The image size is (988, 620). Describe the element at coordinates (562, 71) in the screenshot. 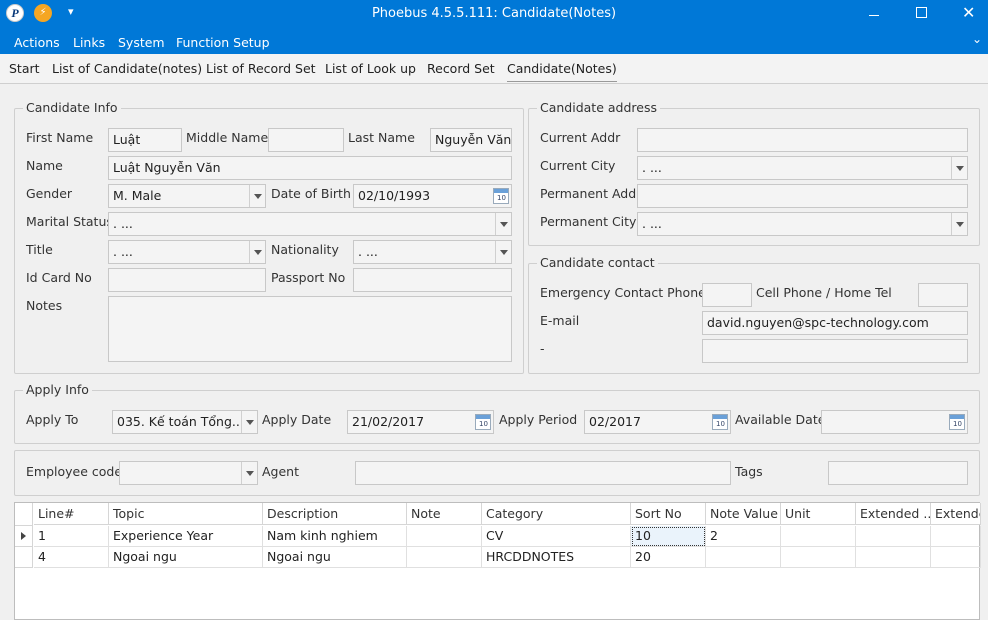

I see `tab-candidate-notes: Candidate(Notes)` at that location.